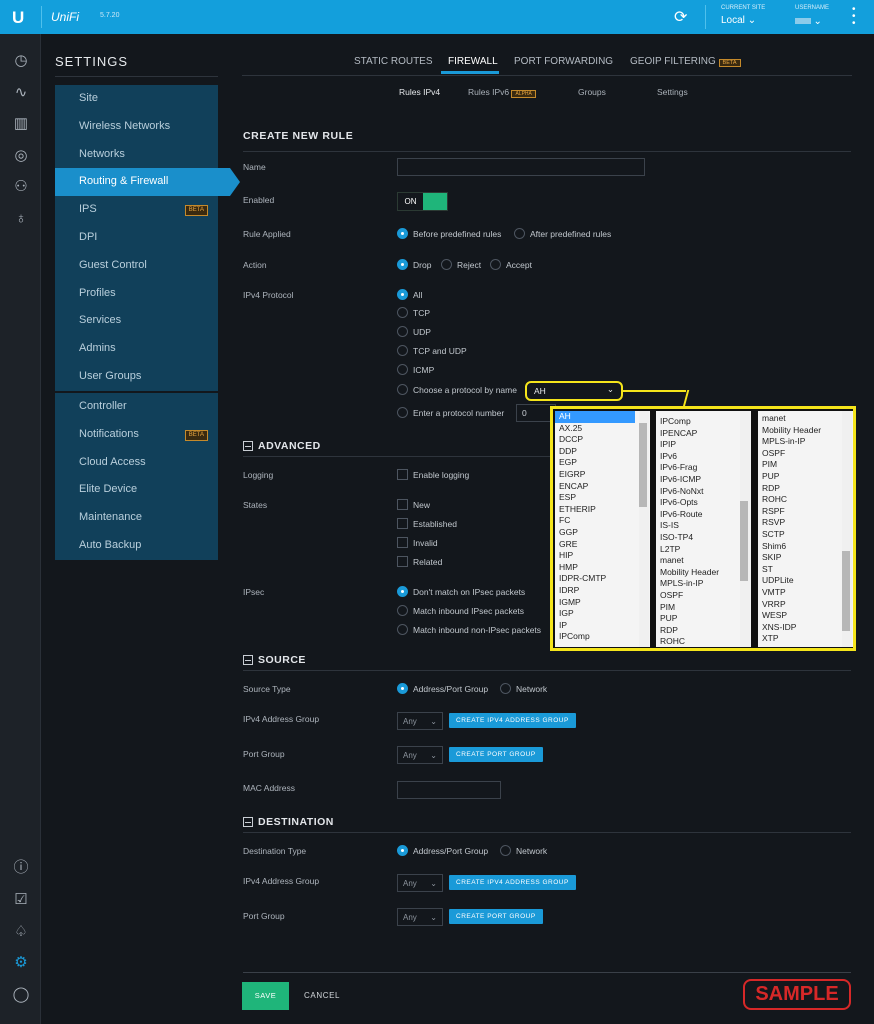 The height and width of the screenshot is (1024, 874). Describe the element at coordinates (417, 542) in the screenshot. I see `state-invalid-checkbox: Invalid` at that location.